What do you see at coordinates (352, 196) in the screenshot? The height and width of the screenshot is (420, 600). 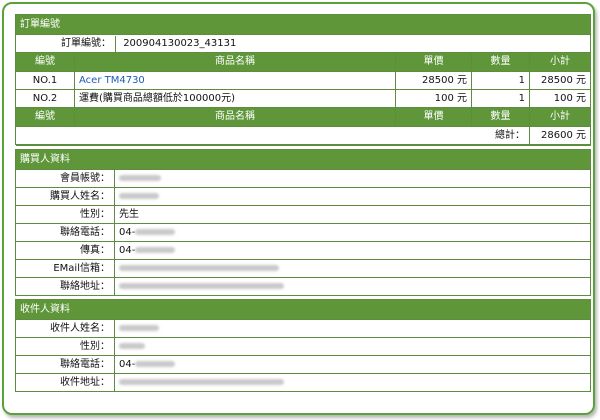 I see `field-value-buyer-name` at bounding box center [352, 196].